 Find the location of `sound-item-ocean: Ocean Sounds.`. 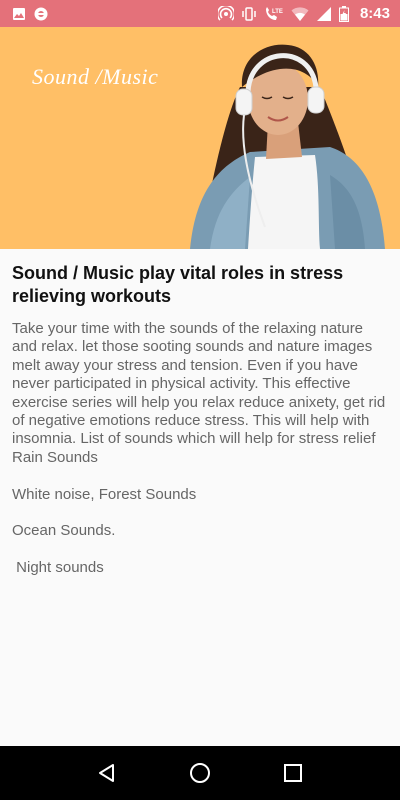

sound-item-ocean: Ocean Sounds. is located at coordinates (64, 531).